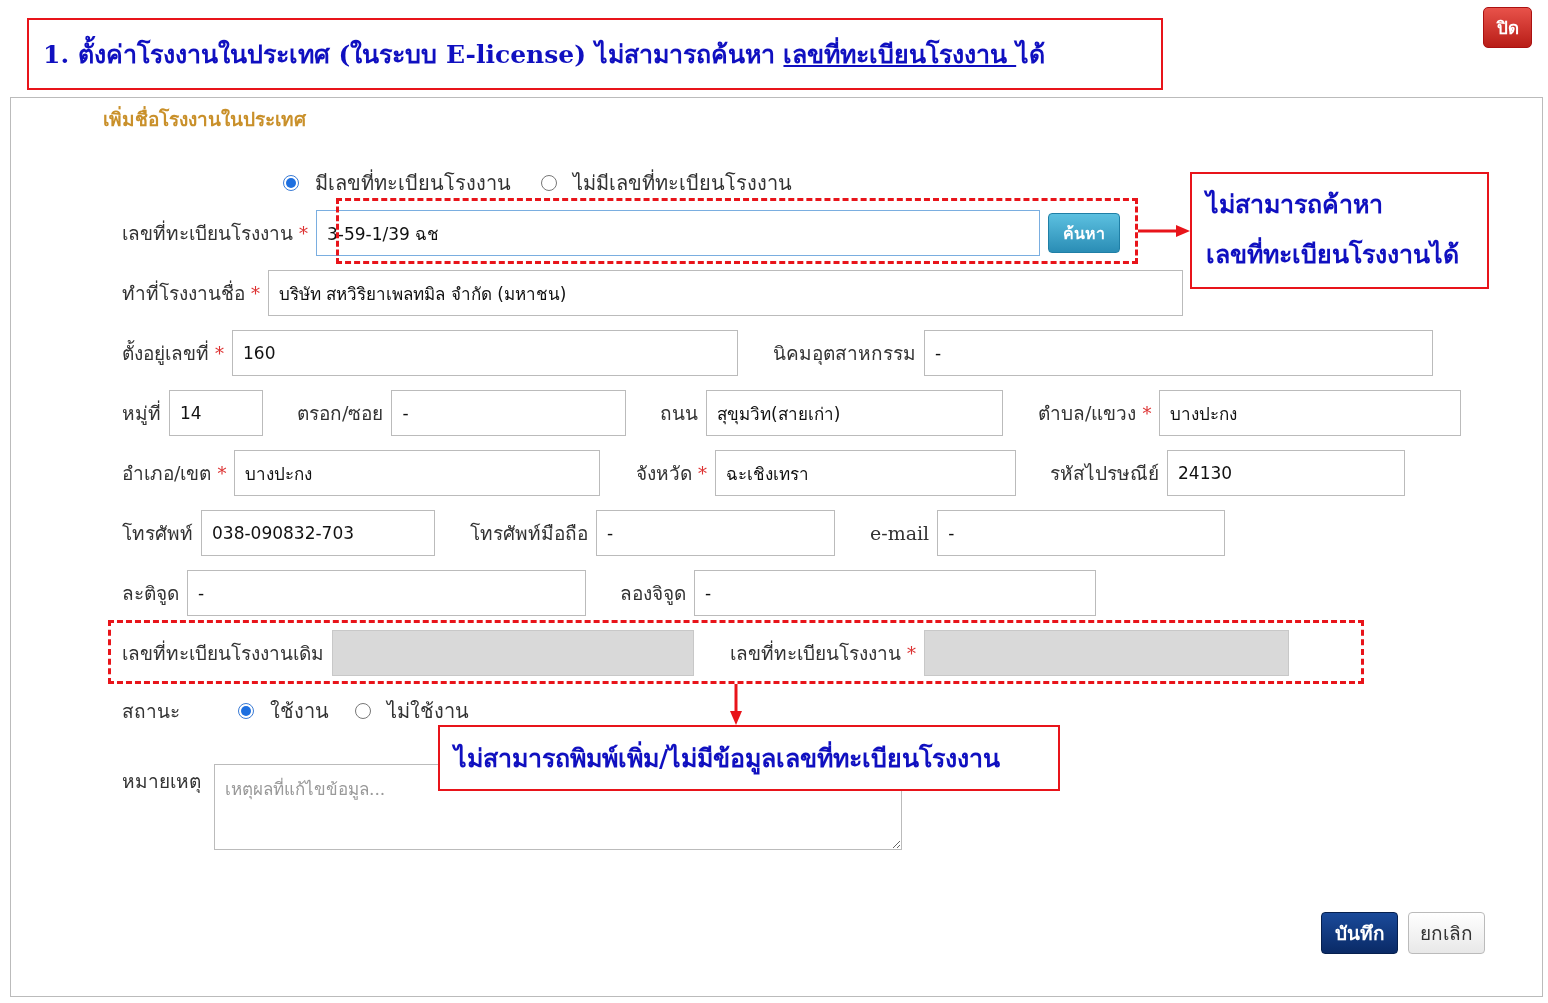  What do you see at coordinates (595, 54) in the screenshot?
I see `annotation-title: 1. ตั้งค่าโรงงานในประเทศ (ในระบบ E-license) ไม่สามารถค้นหา เลขที่ทะเบียนโรงงาน ได้` at bounding box center [595, 54].